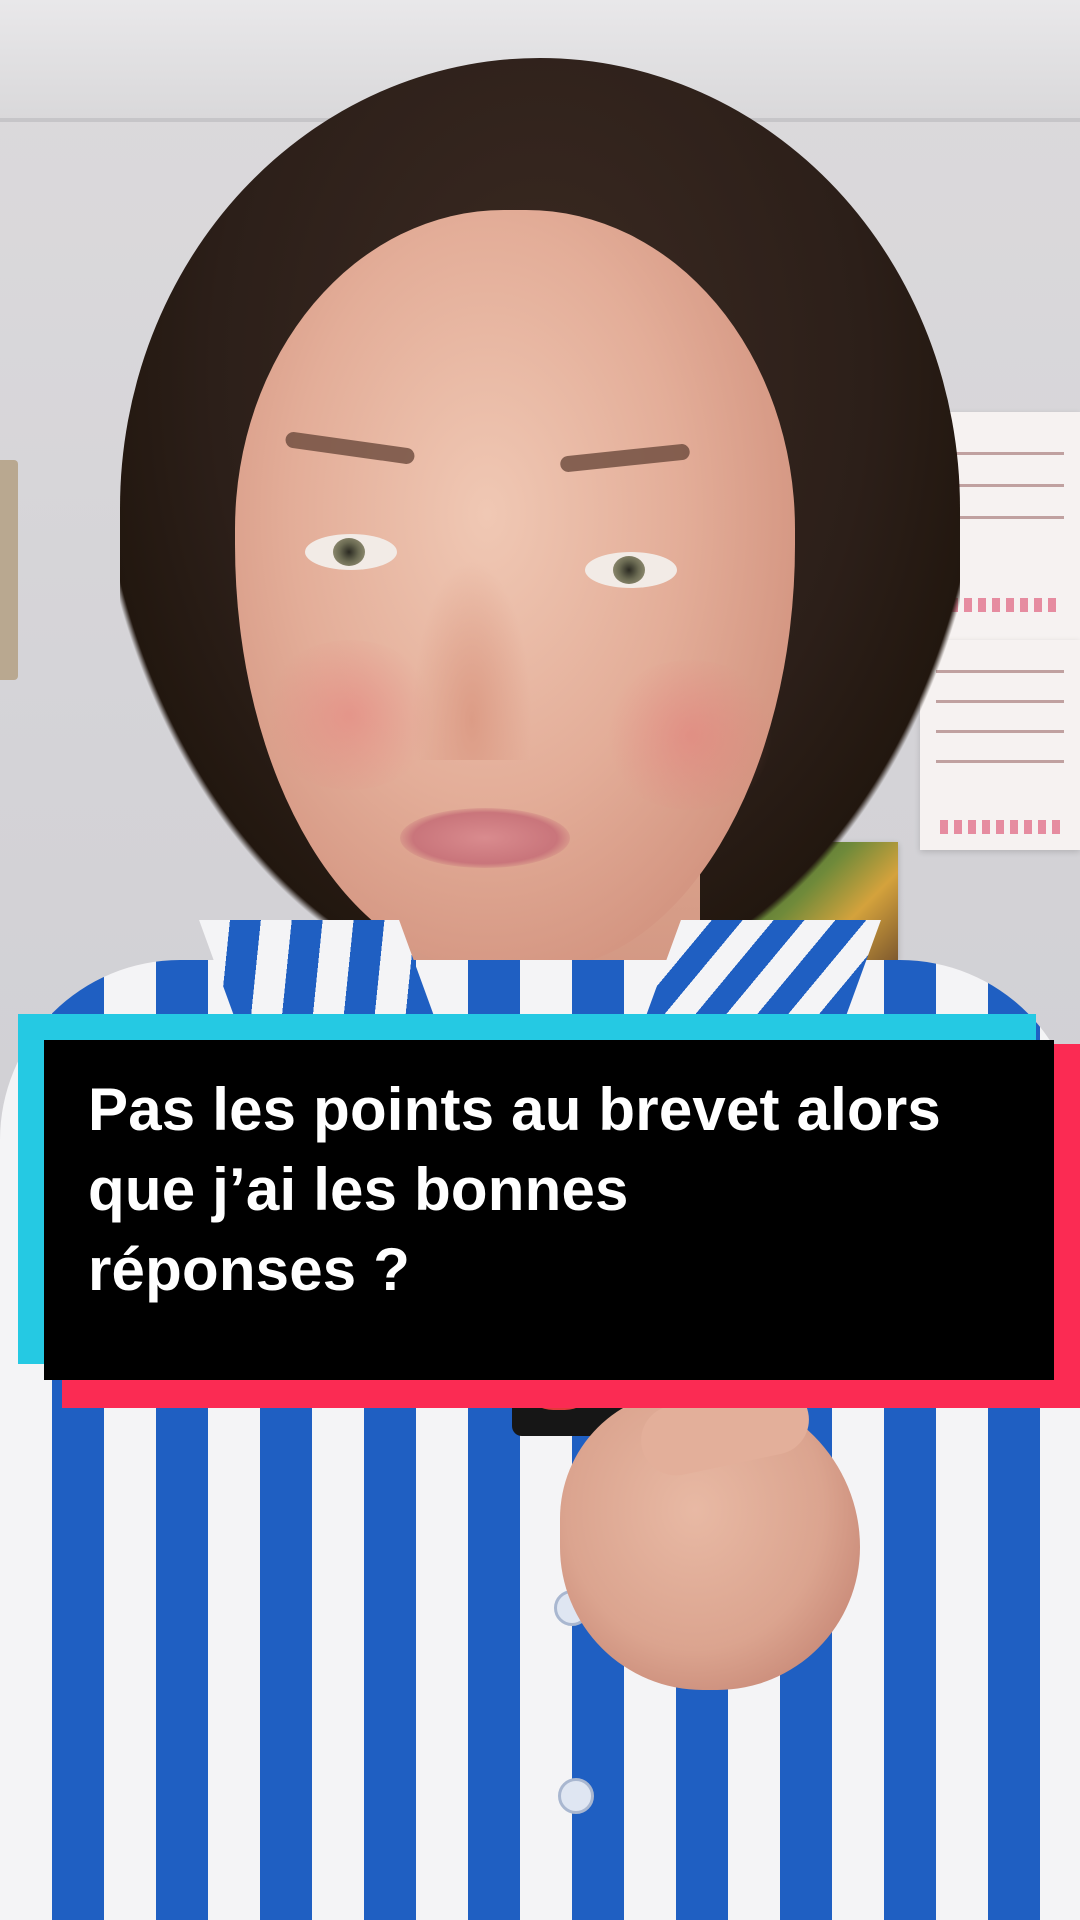  Describe the element at coordinates (358, 1189) in the screenshot. I see `caption-line: que j’ai les bonnes` at that location.